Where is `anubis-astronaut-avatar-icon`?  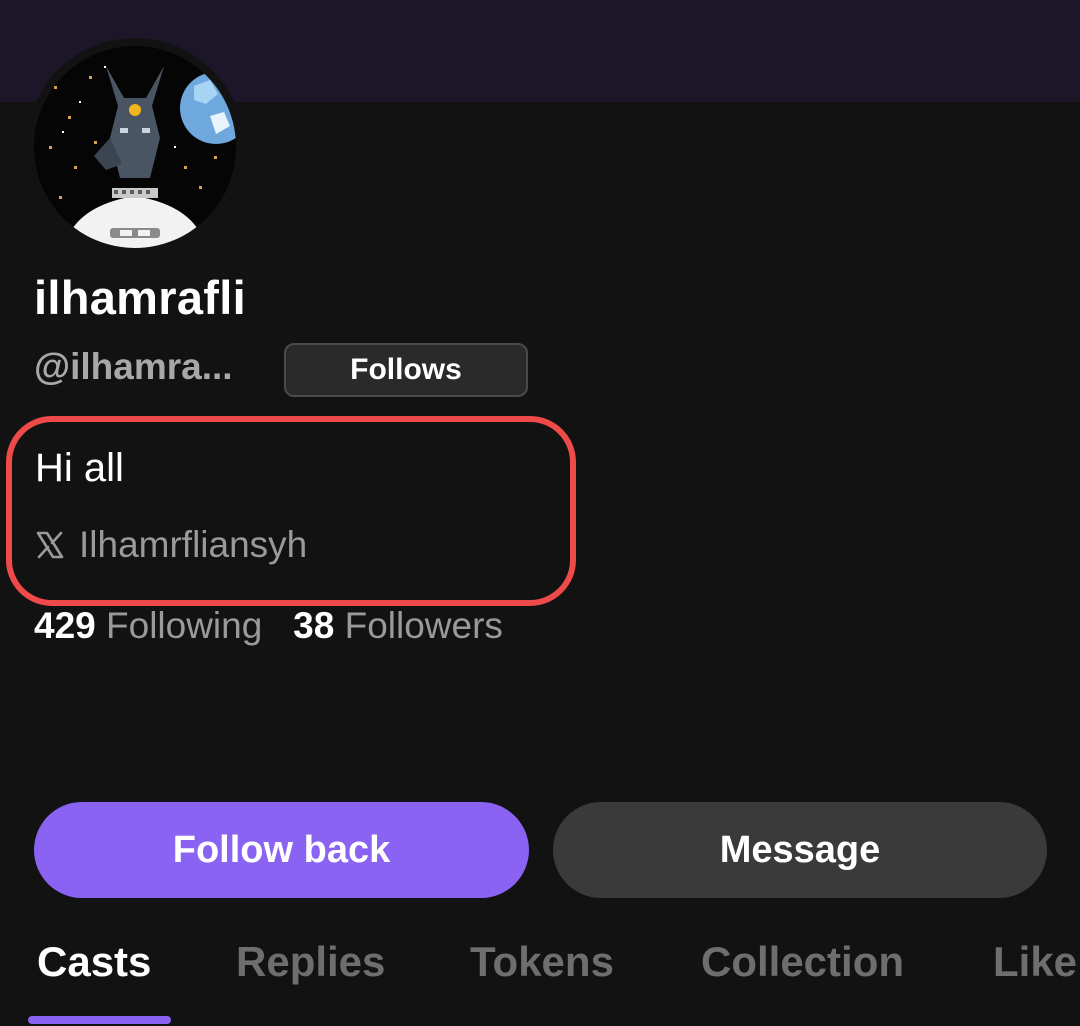 anubis-astronaut-avatar-icon is located at coordinates (135, 147).